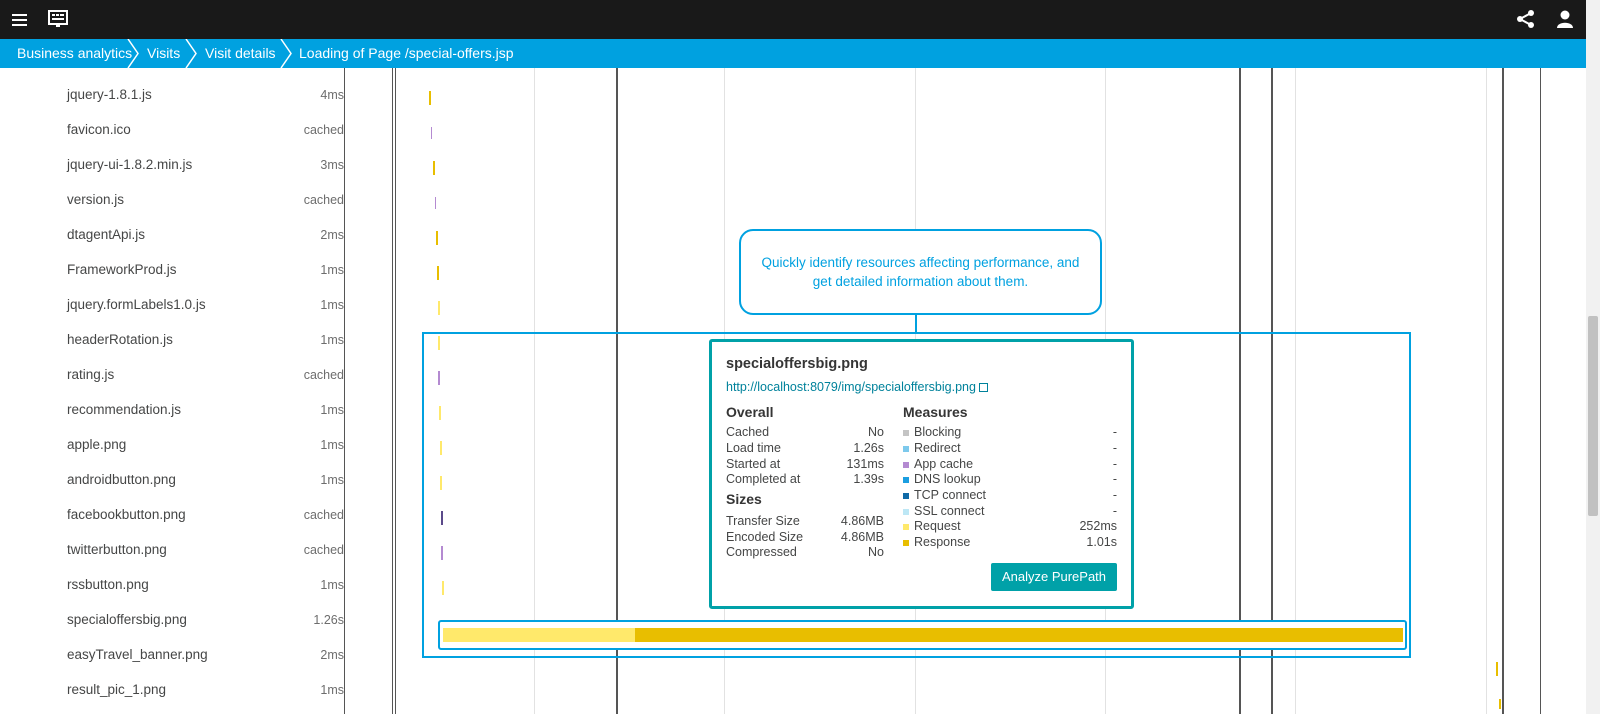 This screenshot has height=714, width=1600. What do you see at coordinates (1486, 391) in the screenshot?
I see `grid-line` at bounding box center [1486, 391].